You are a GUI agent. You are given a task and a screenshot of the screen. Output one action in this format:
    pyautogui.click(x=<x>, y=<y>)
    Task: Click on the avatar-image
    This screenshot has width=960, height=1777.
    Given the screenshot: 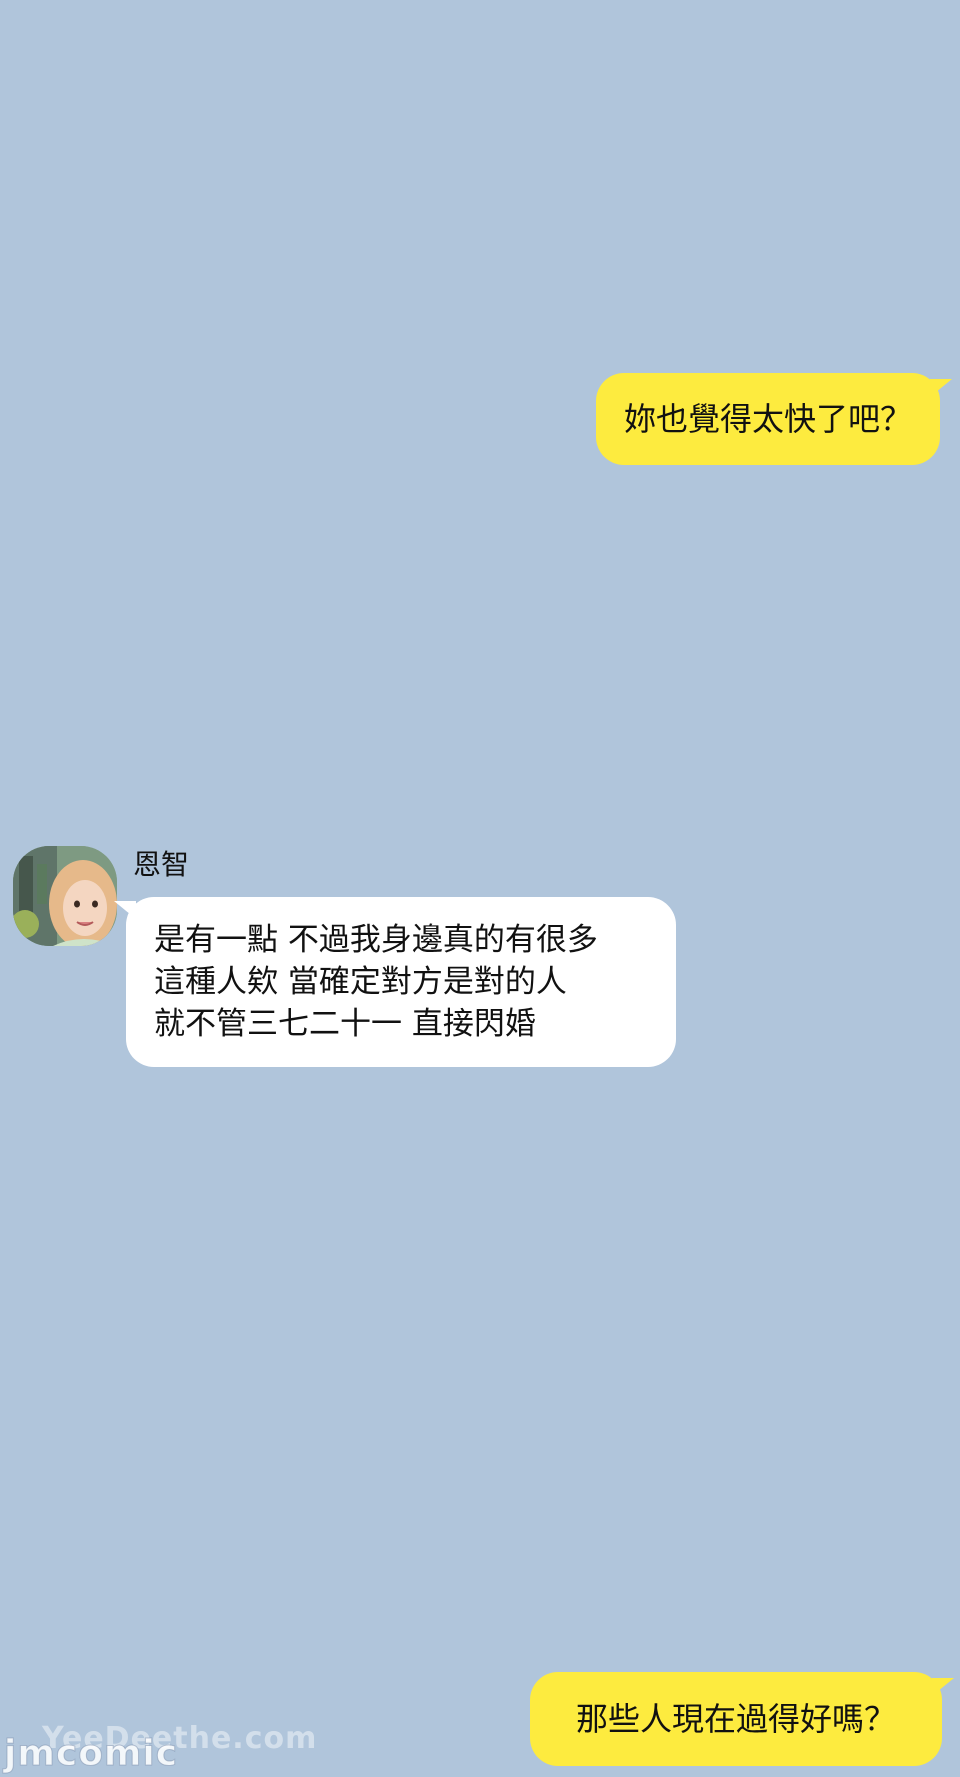 What is the action you would take?
    pyautogui.click(x=65, y=896)
    